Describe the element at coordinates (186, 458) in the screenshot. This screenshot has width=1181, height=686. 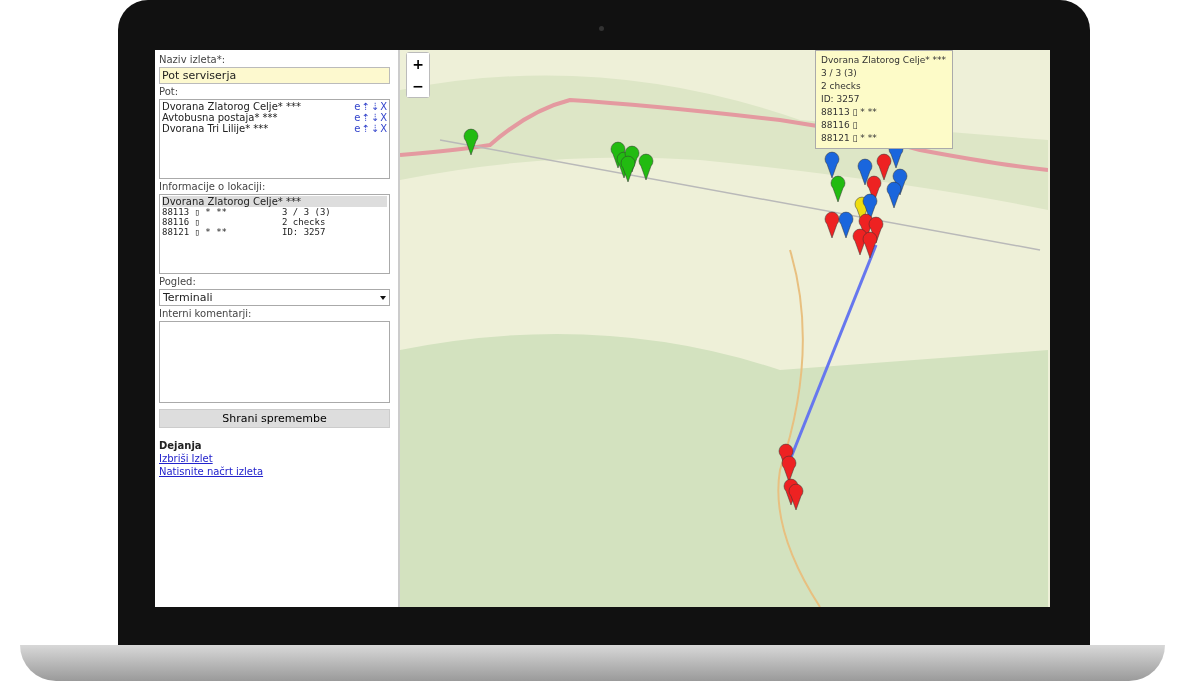
I see `action-link: Izbriši Izlet` at that location.